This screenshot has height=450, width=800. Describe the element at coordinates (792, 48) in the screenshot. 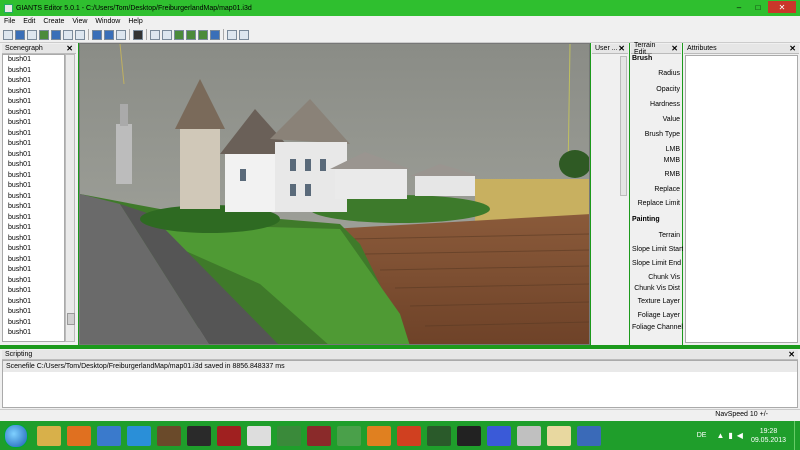

I see `attributes-close-icon: ✕` at that location.